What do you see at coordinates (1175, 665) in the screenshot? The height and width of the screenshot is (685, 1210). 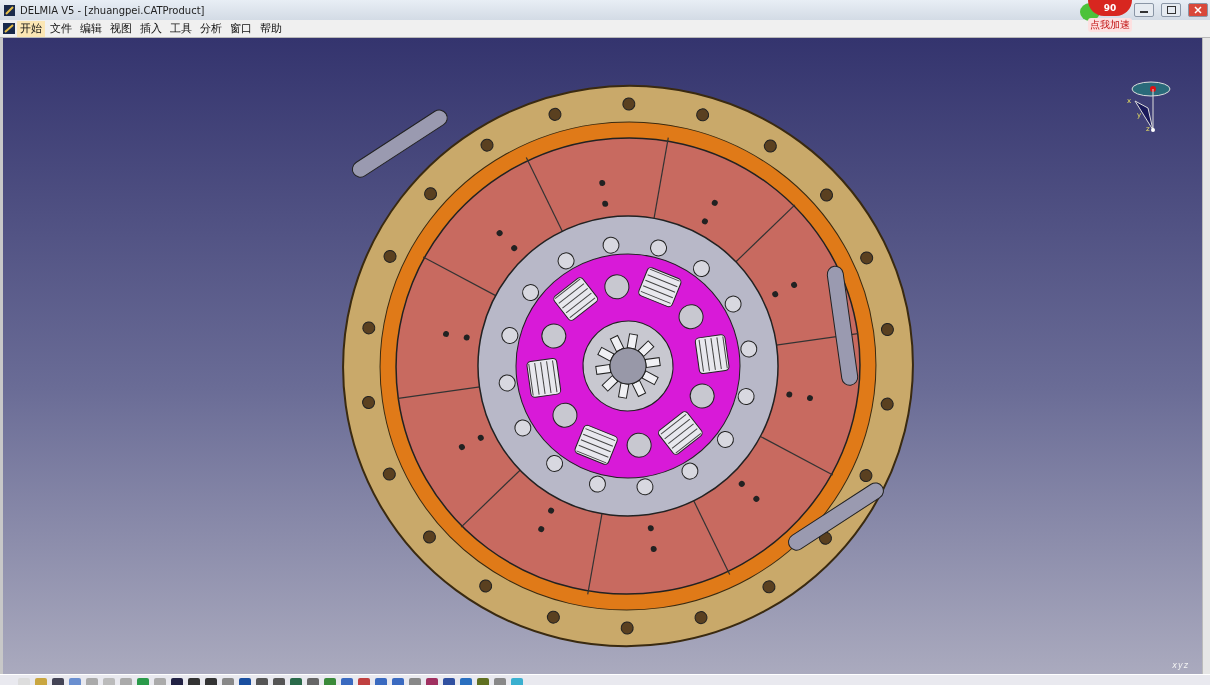 I see `axis-label: x` at bounding box center [1175, 665].